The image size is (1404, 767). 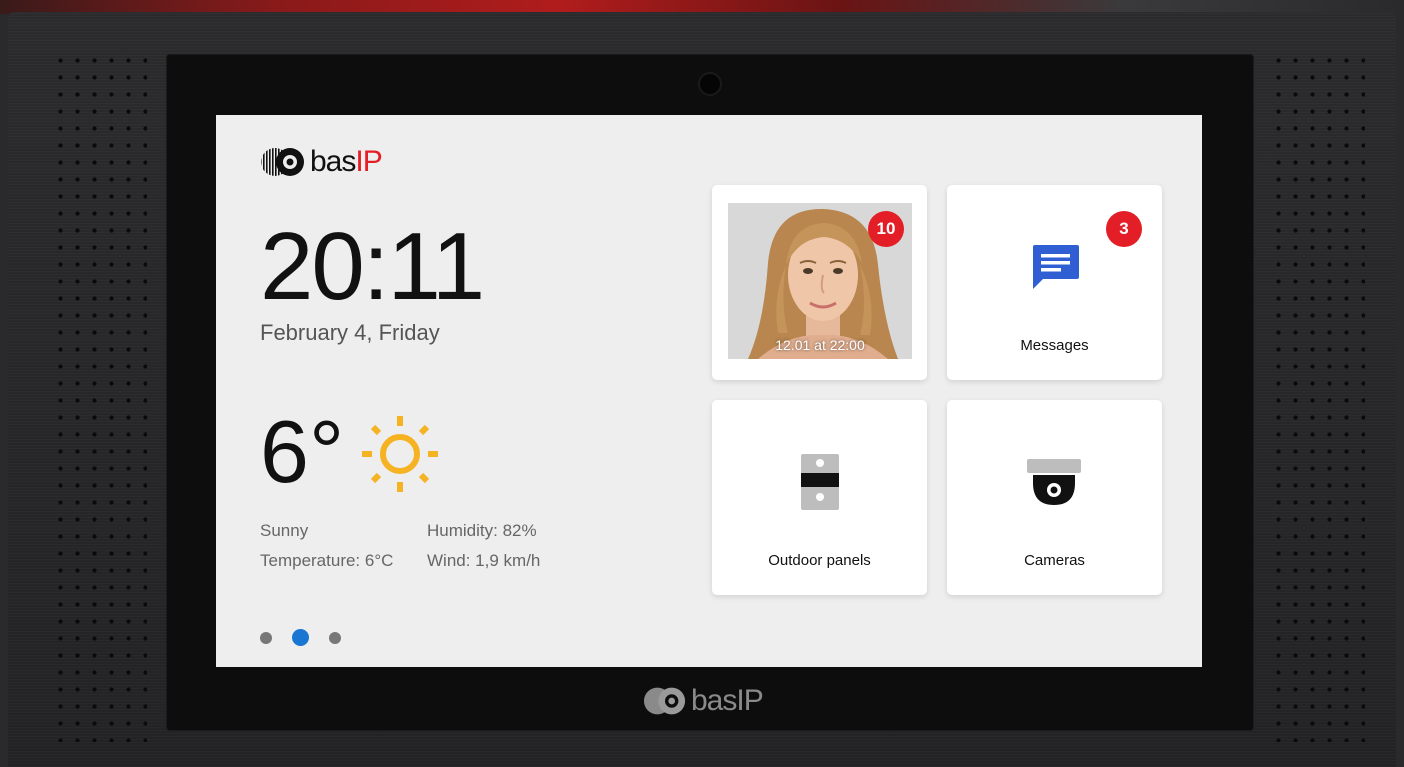 I want to click on tile-outdoor-panels: Outdoor panels, so click(x=819, y=497).